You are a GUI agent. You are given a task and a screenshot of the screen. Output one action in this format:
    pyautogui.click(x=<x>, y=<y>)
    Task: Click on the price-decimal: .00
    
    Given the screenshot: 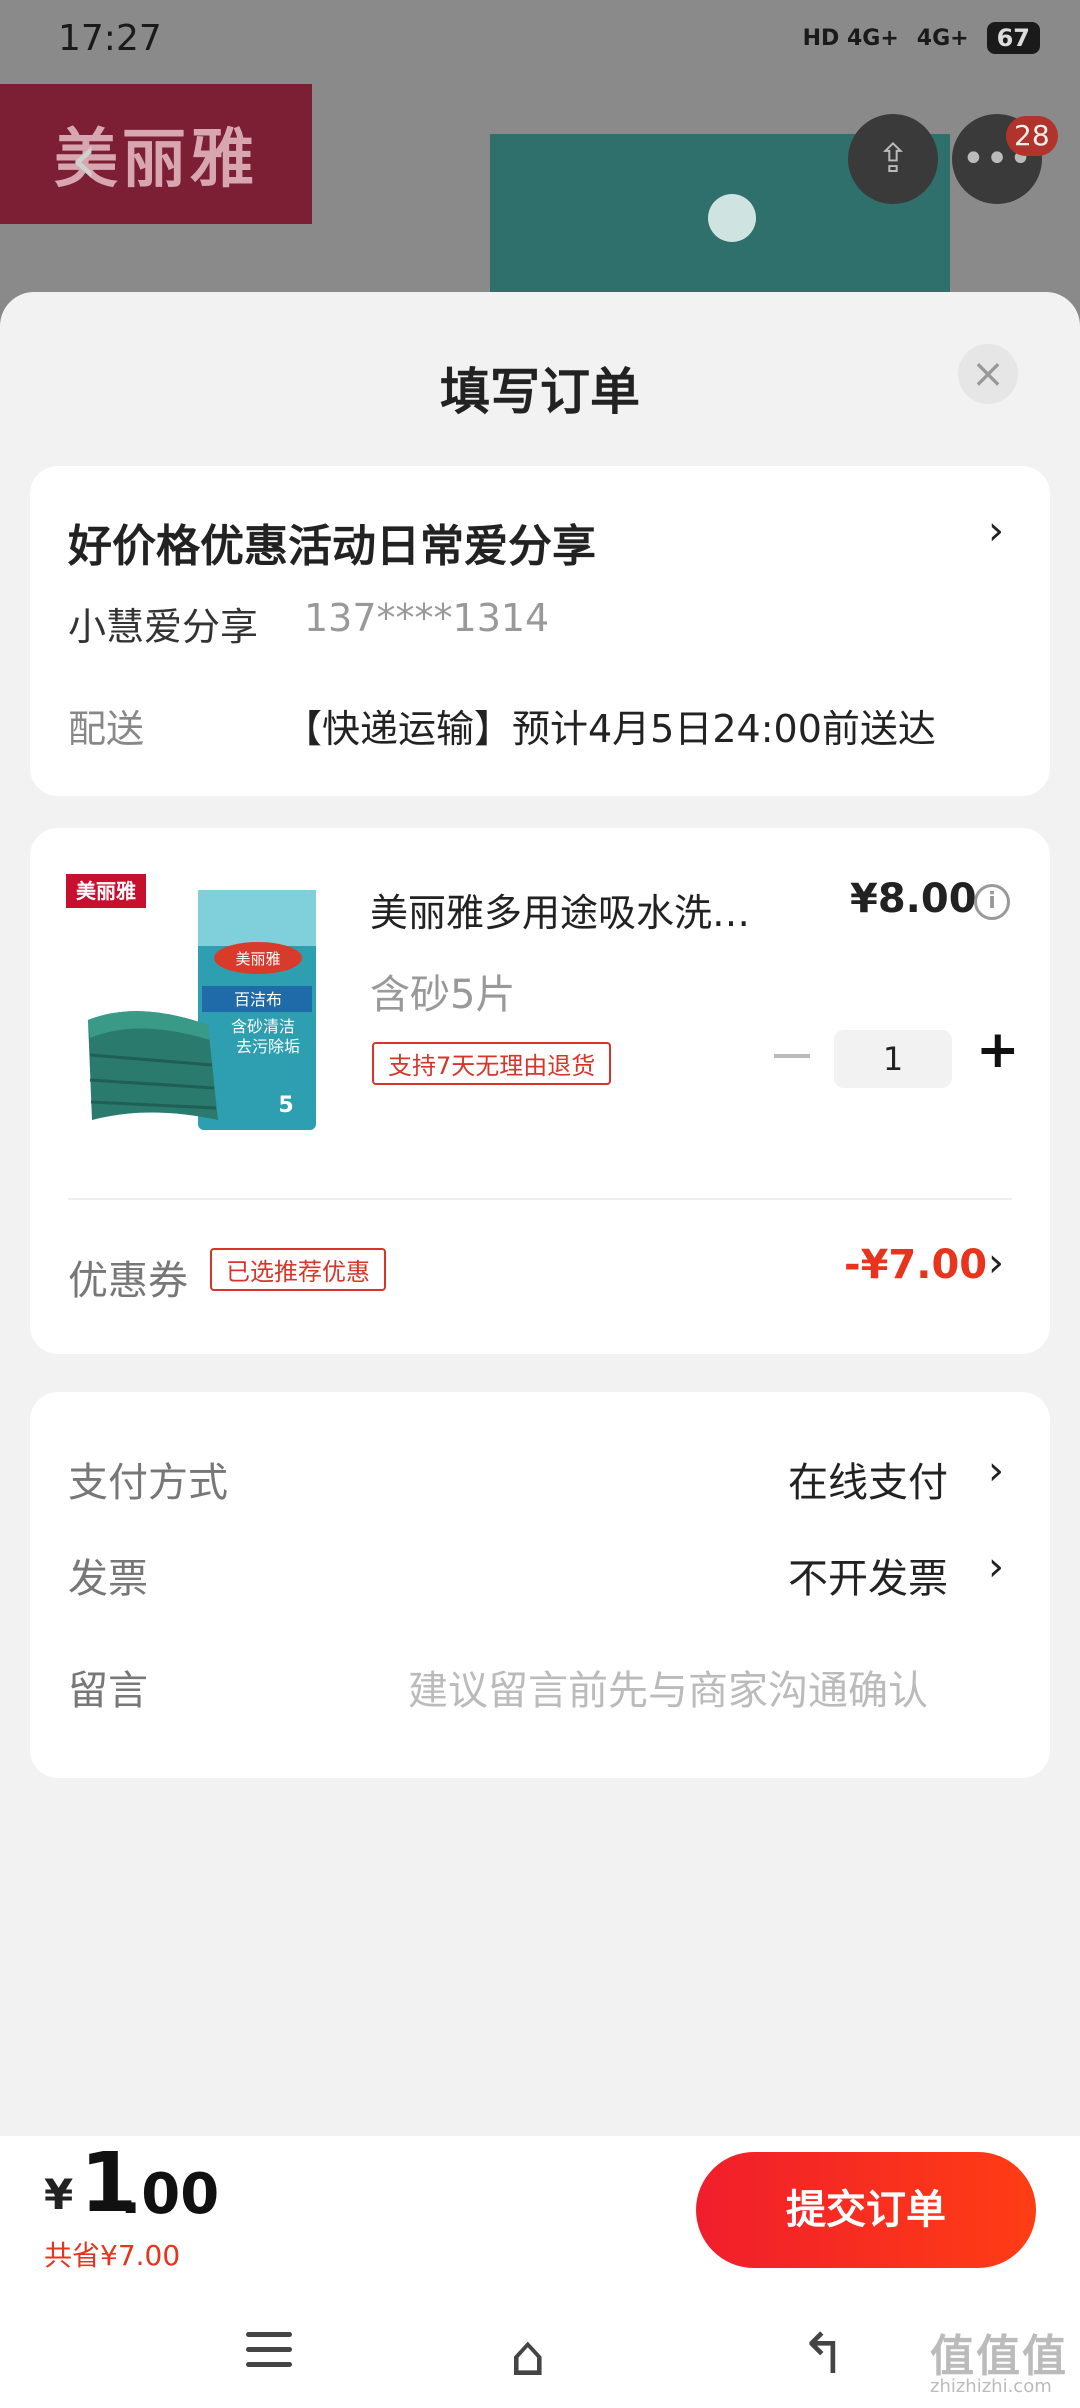 What is the action you would take?
    pyautogui.click(x=170, y=2194)
    